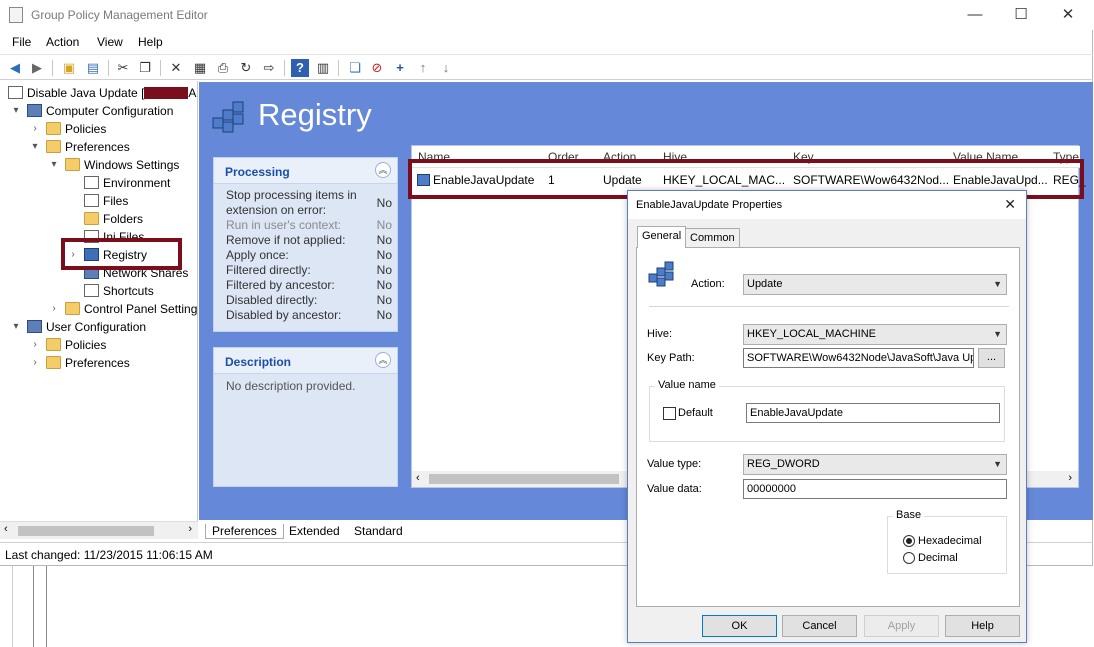  I want to click on tree-item-policies: › Policies, so click(69, 129).